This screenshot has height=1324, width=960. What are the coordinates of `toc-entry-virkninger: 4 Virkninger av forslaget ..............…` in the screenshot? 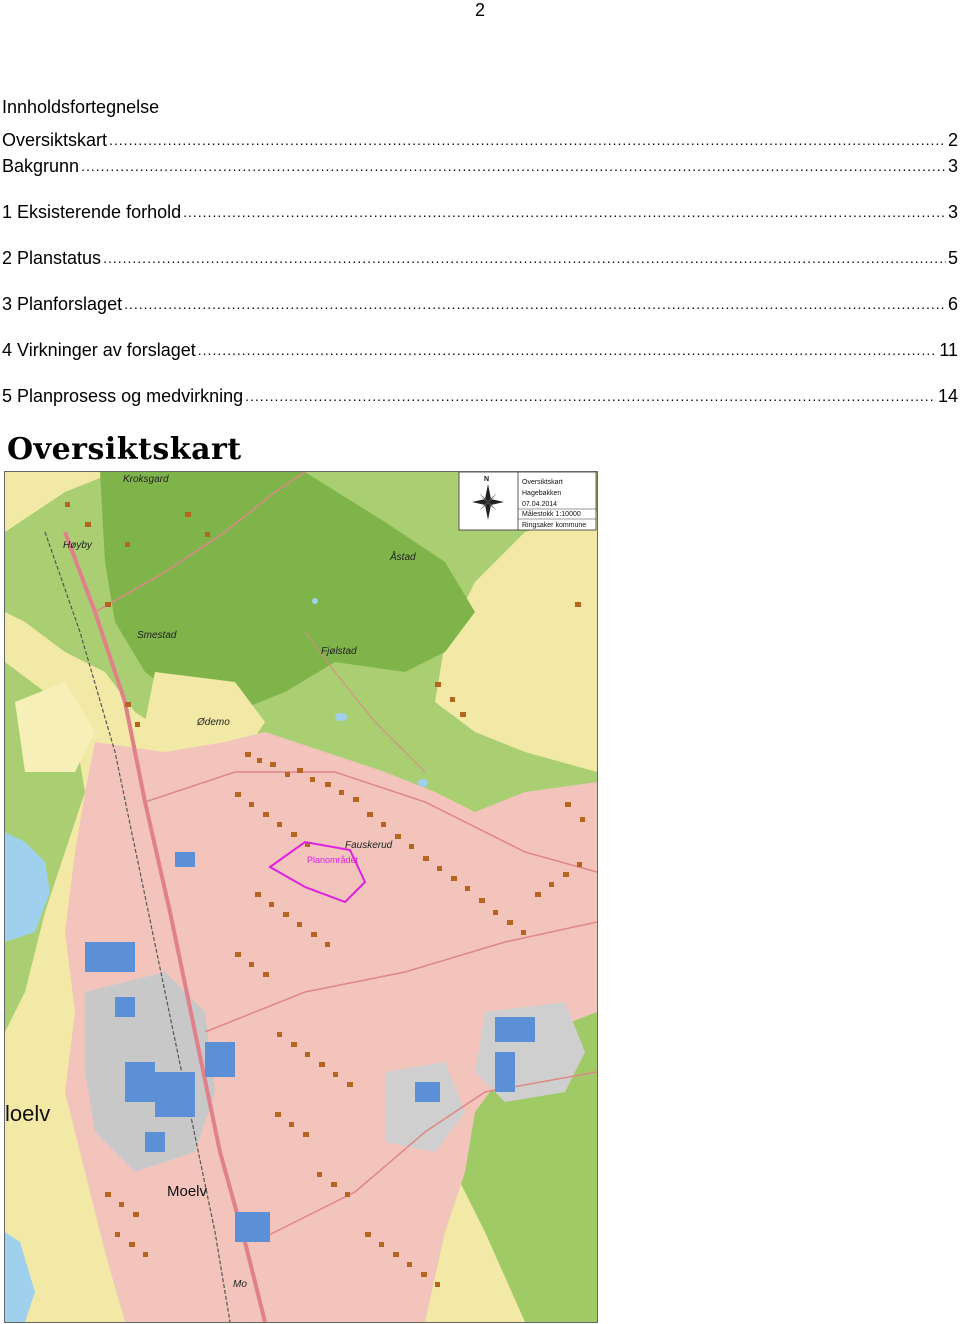 It's located at (480, 349).